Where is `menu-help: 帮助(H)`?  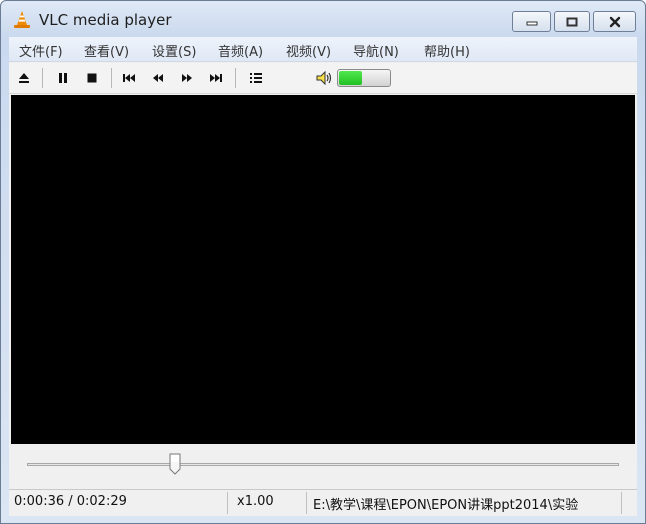
menu-help: 帮助(H) is located at coordinates (447, 50).